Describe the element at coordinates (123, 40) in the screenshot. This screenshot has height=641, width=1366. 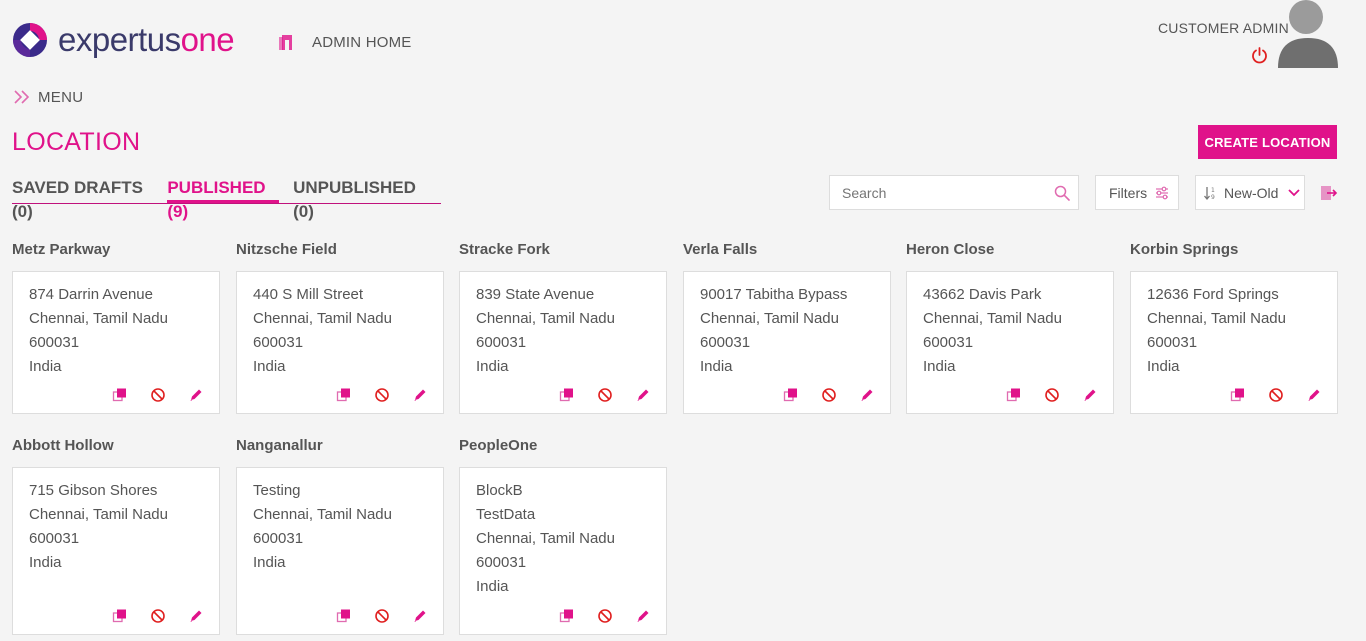
I see `logo: expertusone` at that location.